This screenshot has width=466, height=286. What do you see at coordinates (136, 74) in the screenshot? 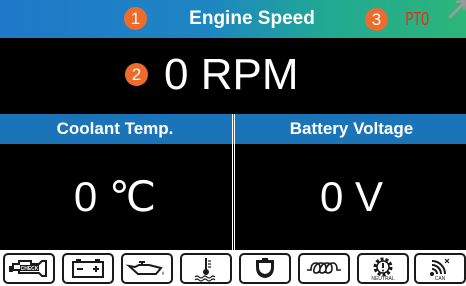
I see `callout-marker-2: 2` at bounding box center [136, 74].